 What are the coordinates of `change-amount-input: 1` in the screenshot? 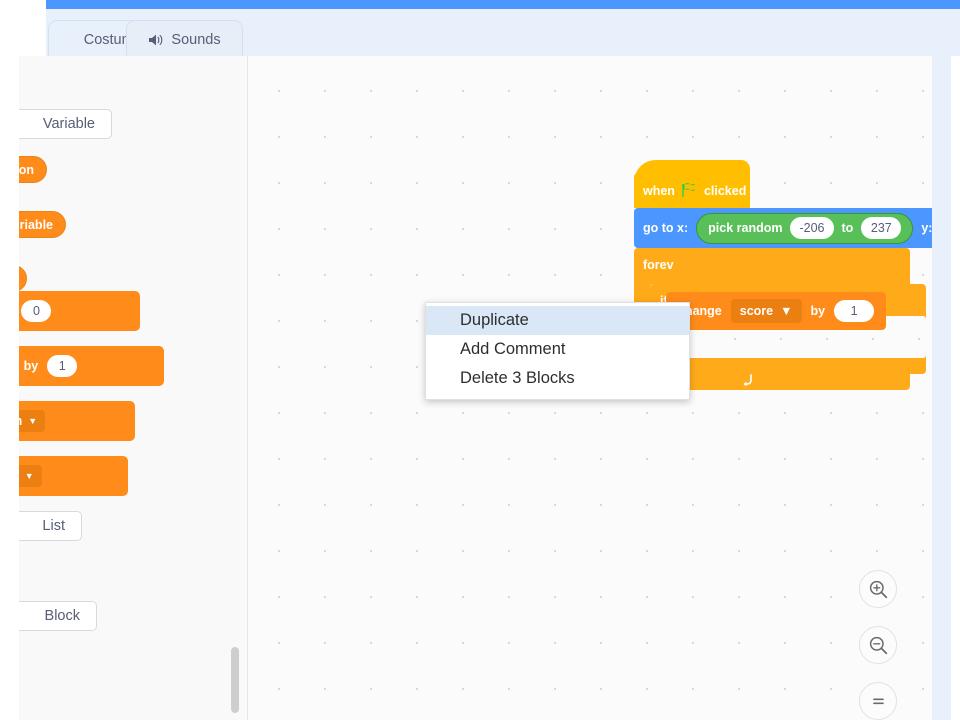 It's located at (854, 311).